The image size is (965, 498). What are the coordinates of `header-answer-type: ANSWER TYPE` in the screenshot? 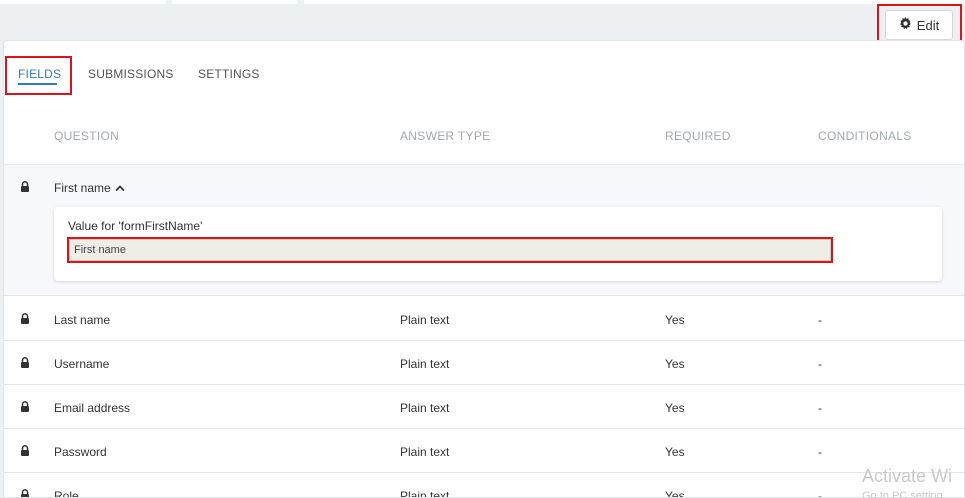 It's located at (445, 136).